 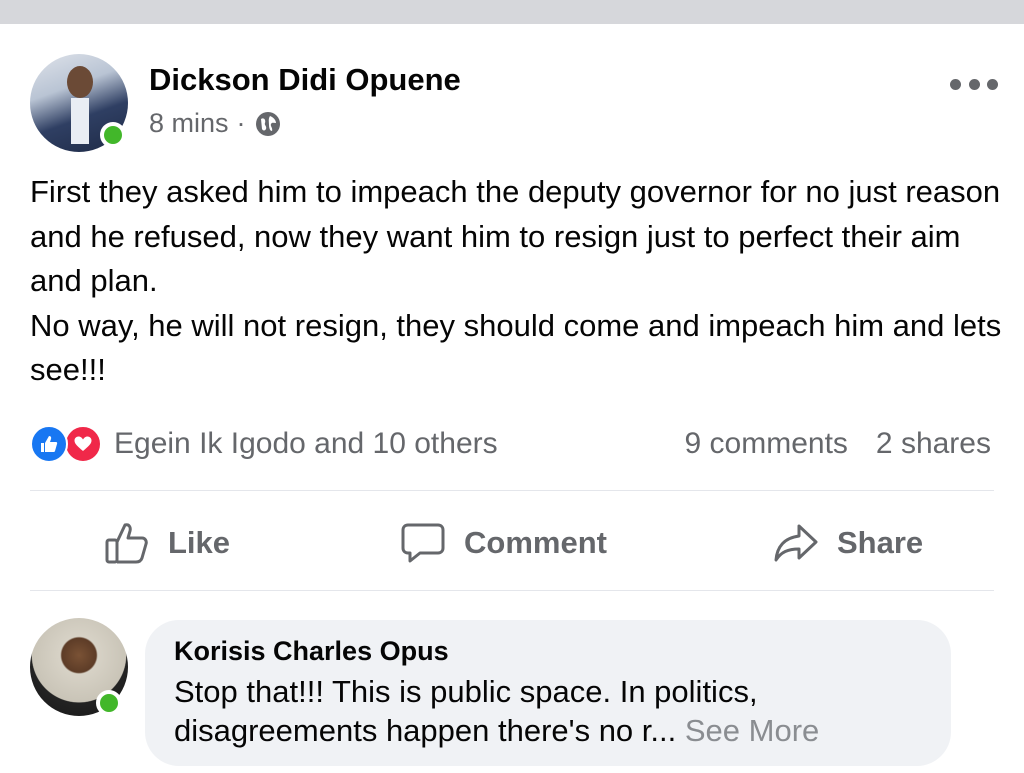 What do you see at coordinates (83, 444) in the screenshot?
I see `love-reaction-icon` at bounding box center [83, 444].